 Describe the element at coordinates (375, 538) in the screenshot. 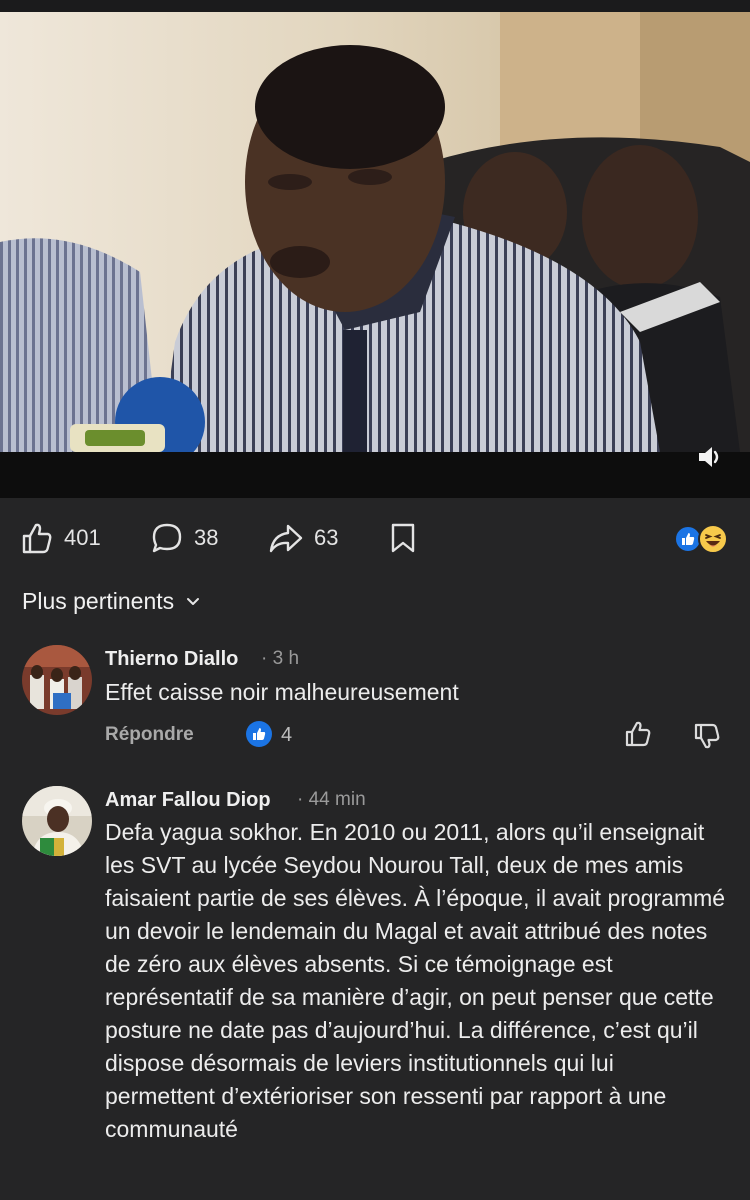

I see `post-action-bar: 401 38 63` at that location.